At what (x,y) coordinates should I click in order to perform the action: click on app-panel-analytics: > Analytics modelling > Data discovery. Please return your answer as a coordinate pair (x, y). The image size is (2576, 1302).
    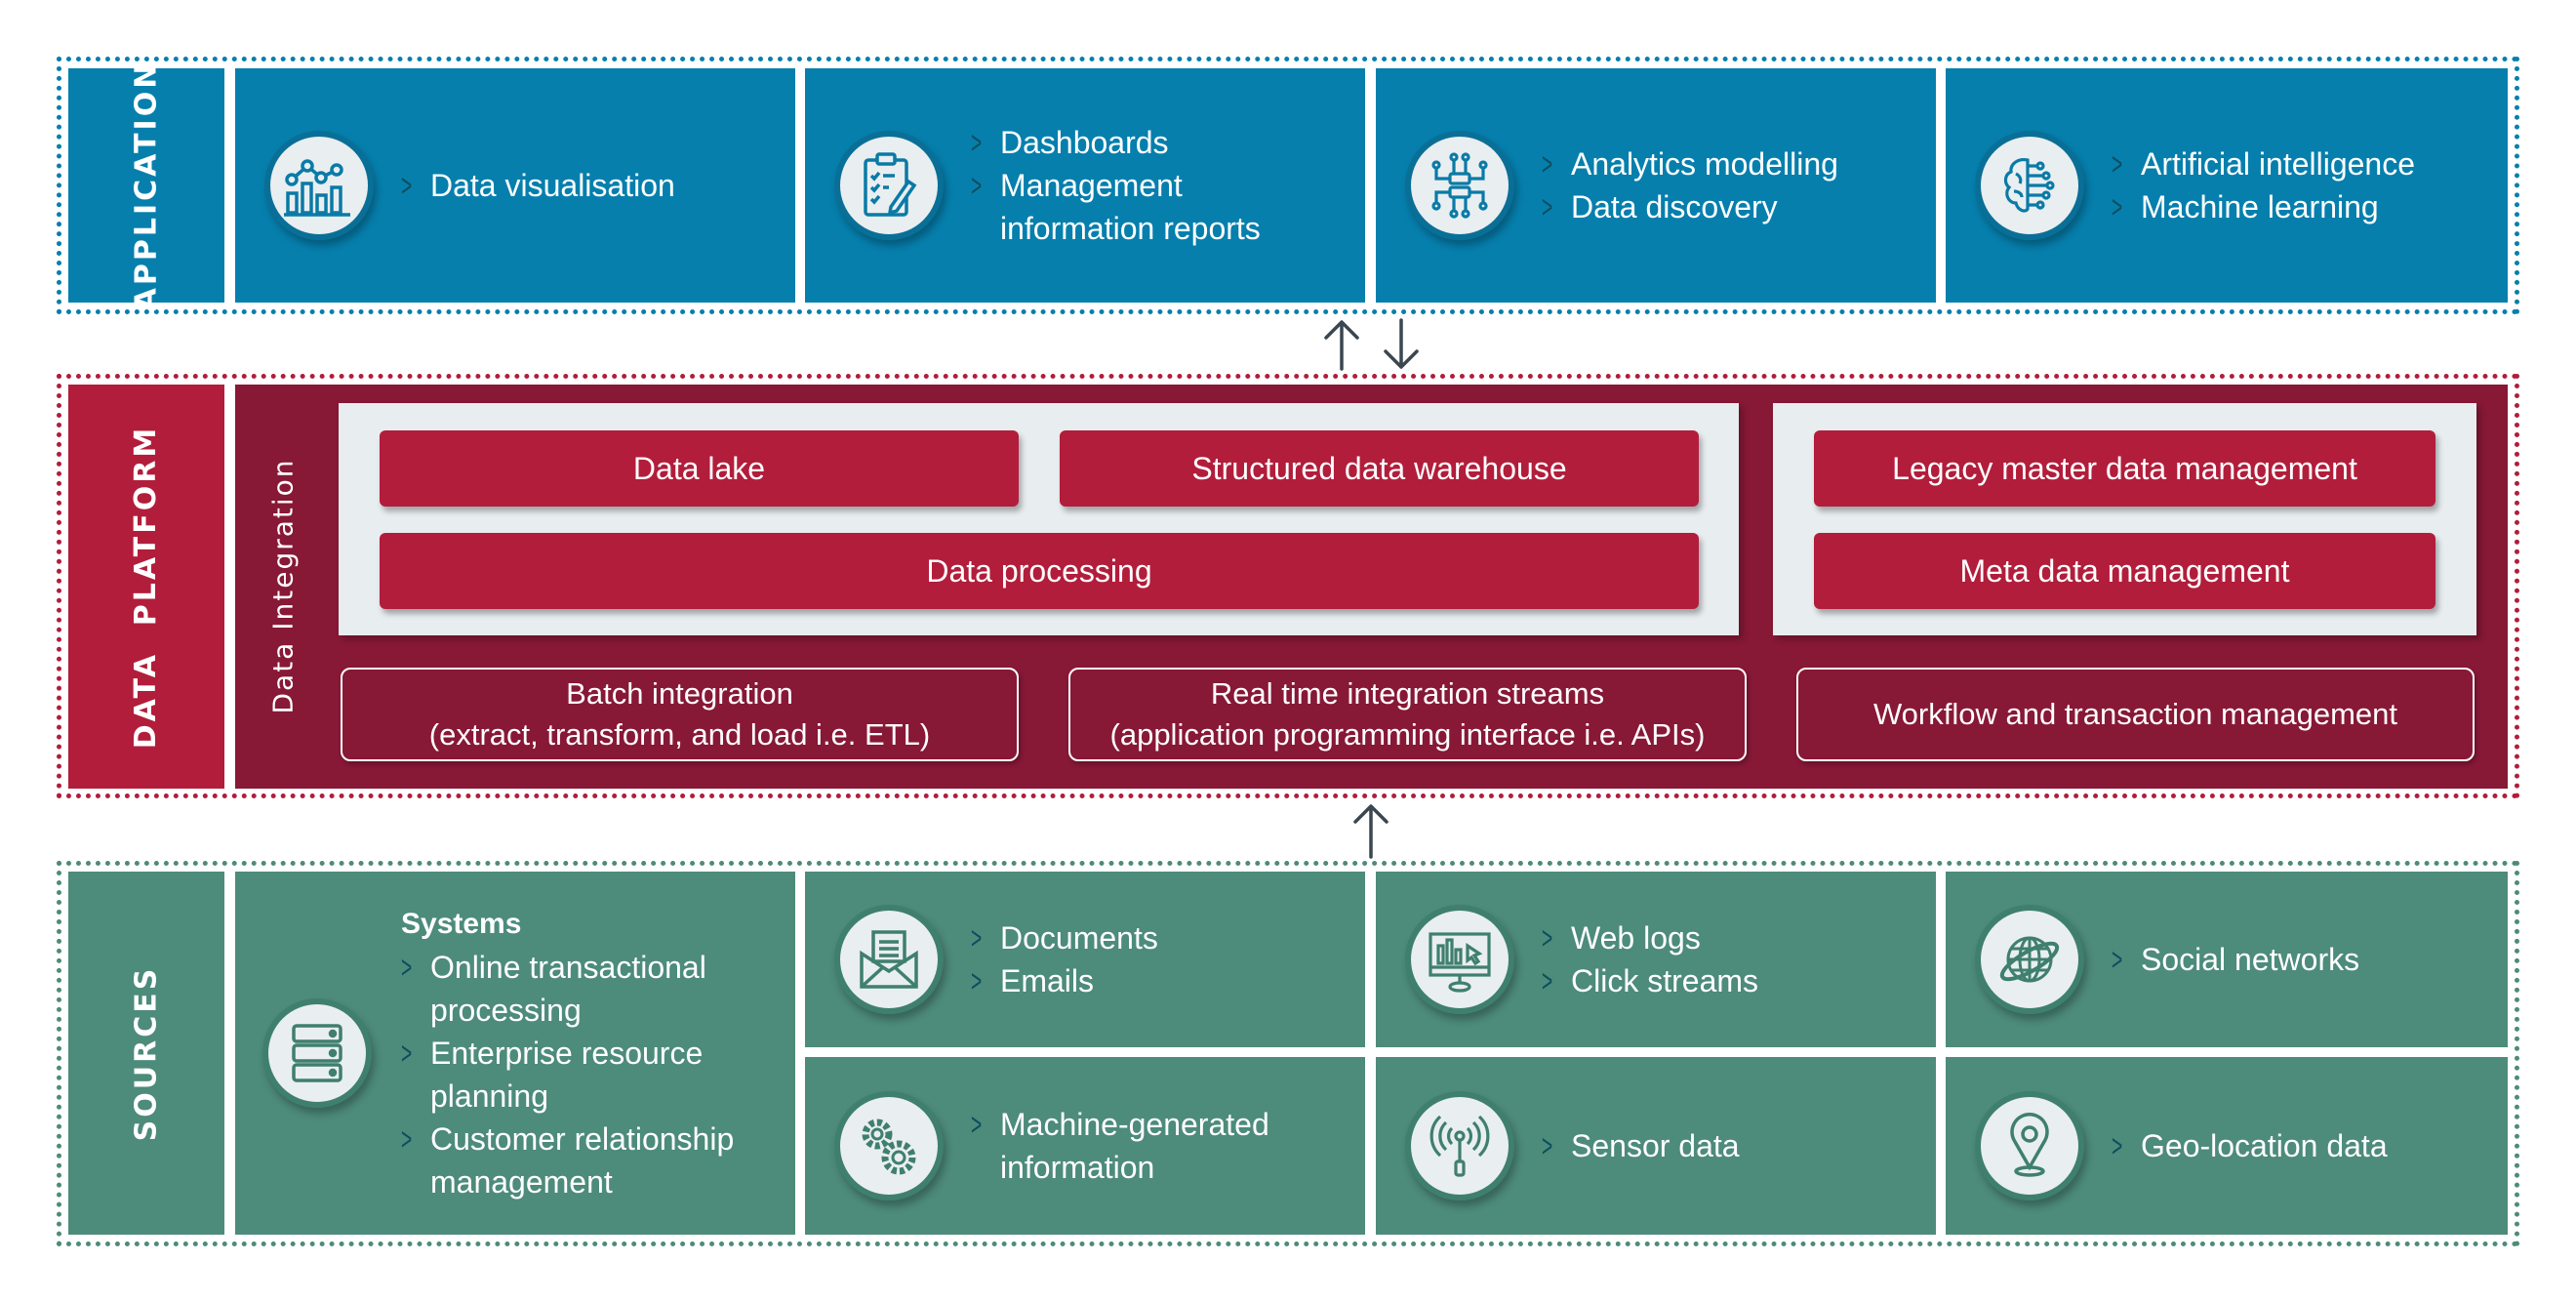
    Looking at the image, I should click on (1656, 185).